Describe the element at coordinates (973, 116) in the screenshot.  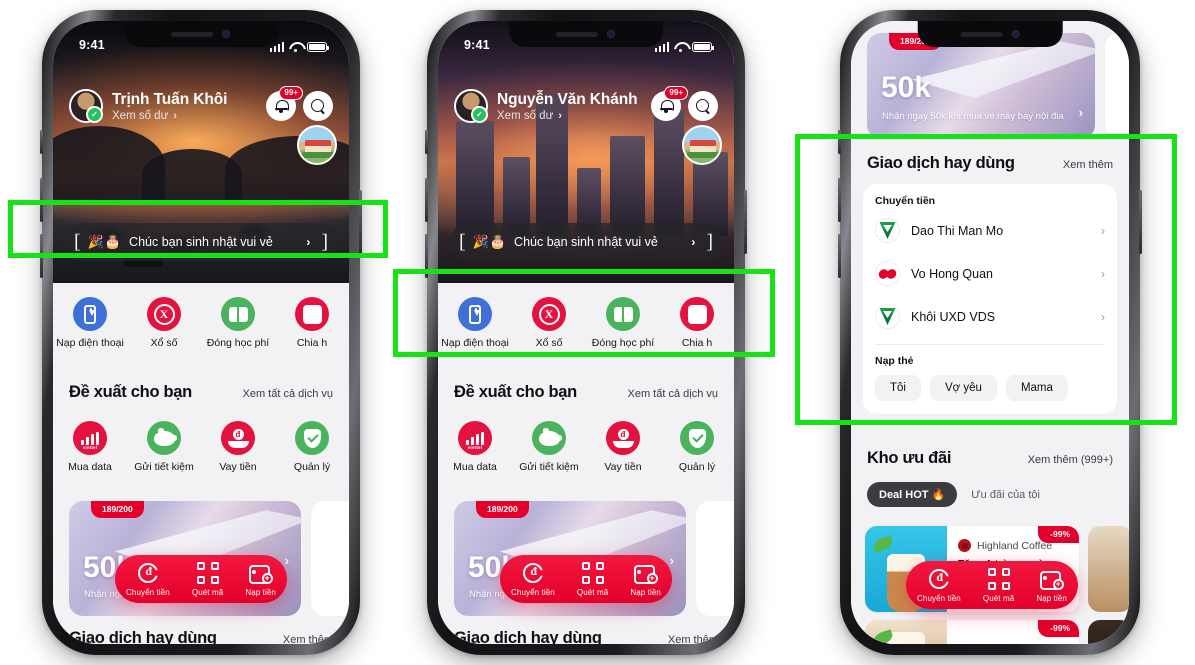
I see `promo-subtitle: Nhận ngay 50k khi mua vé máy bay nội địa` at that location.